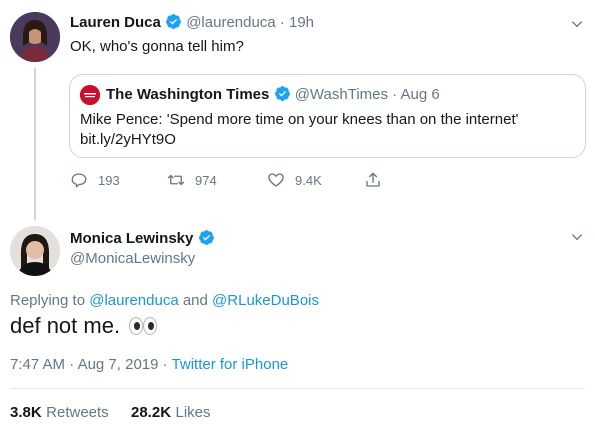 The image size is (595, 438). What do you see at coordinates (195, 300) in the screenshot?
I see `replying-and: and` at bounding box center [195, 300].